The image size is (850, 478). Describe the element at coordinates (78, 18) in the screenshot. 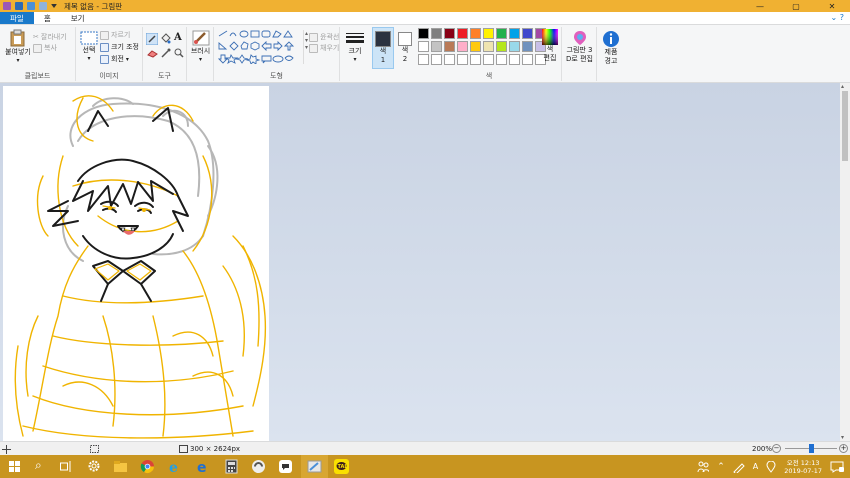

I see `tab-view: 보기` at that location.